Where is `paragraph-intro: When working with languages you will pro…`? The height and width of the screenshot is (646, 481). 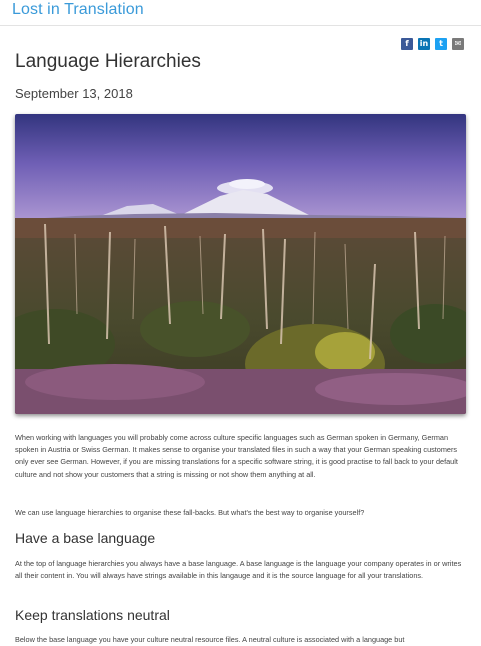 paragraph-intro: When working with languages you will pro… is located at coordinates (236, 456).